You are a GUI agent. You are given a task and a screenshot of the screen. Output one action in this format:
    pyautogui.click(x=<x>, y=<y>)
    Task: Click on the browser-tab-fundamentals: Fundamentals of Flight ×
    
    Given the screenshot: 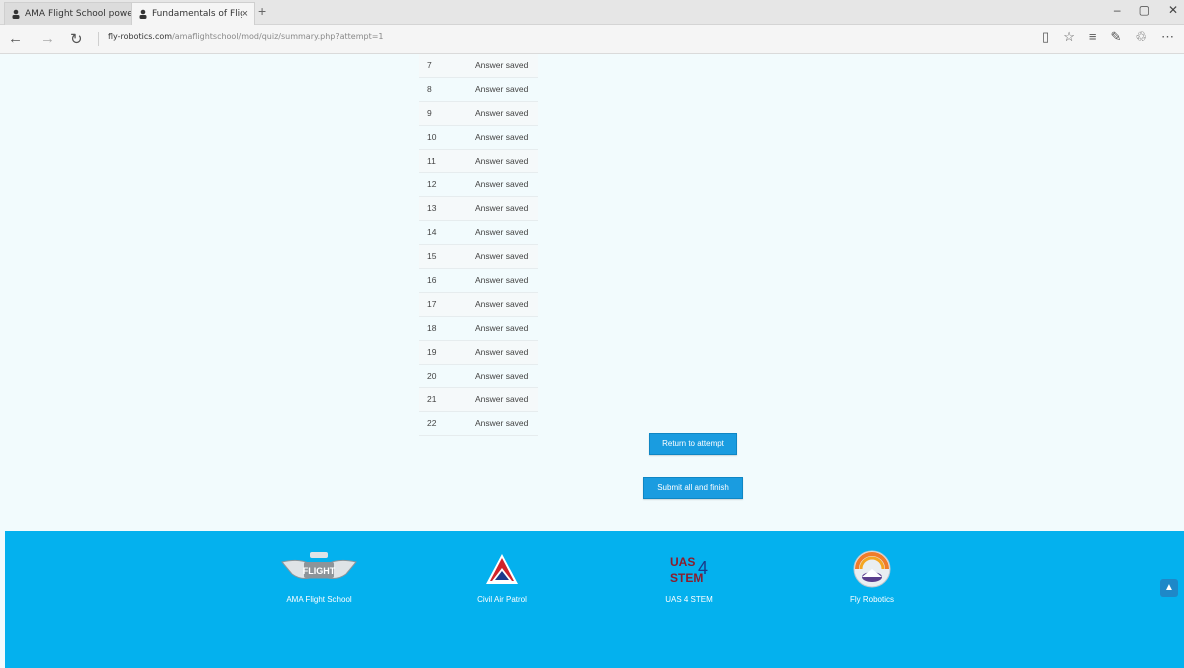 What is the action you would take?
    pyautogui.click(x=193, y=13)
    